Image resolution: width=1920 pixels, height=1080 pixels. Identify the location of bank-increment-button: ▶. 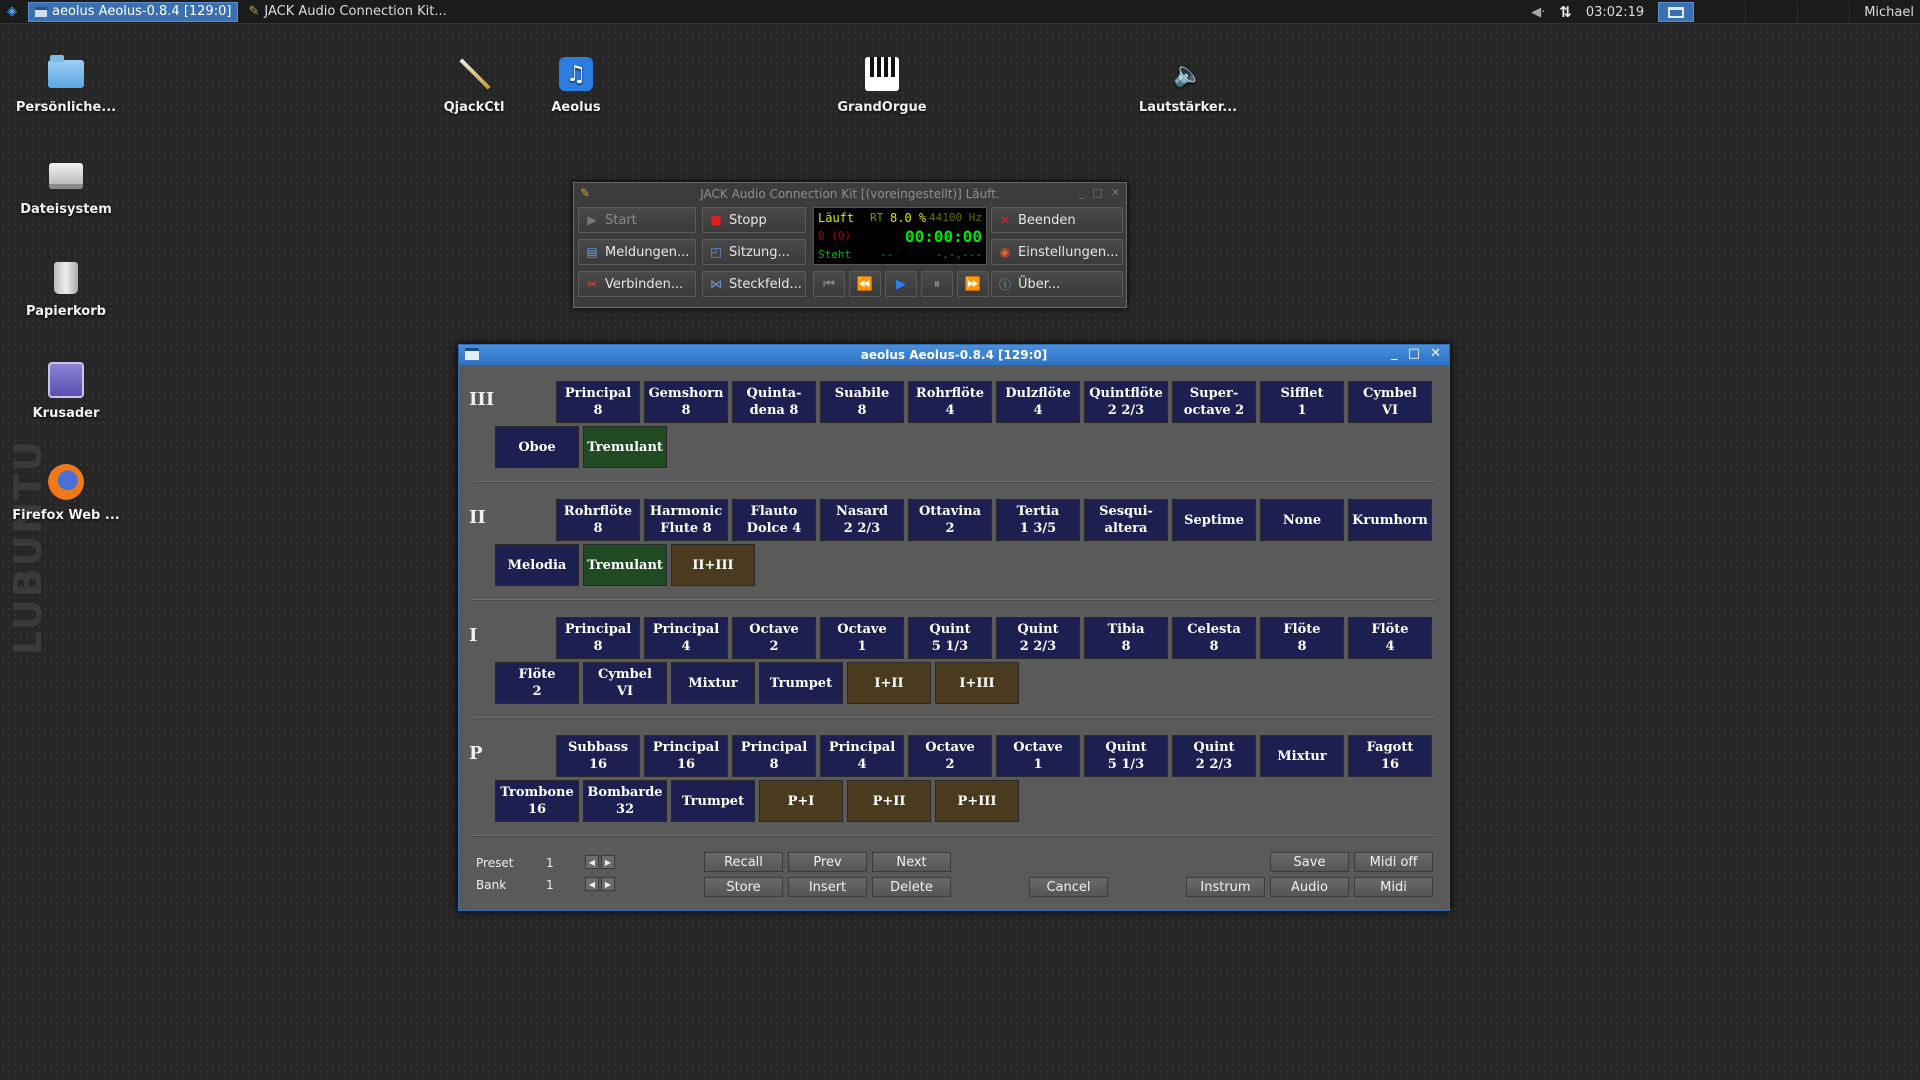
(608, 884).